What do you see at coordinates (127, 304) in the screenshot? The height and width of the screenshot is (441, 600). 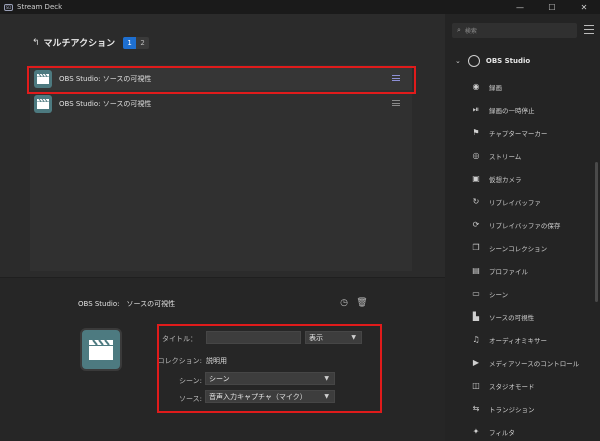 I see `pi-title: OBS Studio: ソースの可視性` at bounding box center [127, 304].